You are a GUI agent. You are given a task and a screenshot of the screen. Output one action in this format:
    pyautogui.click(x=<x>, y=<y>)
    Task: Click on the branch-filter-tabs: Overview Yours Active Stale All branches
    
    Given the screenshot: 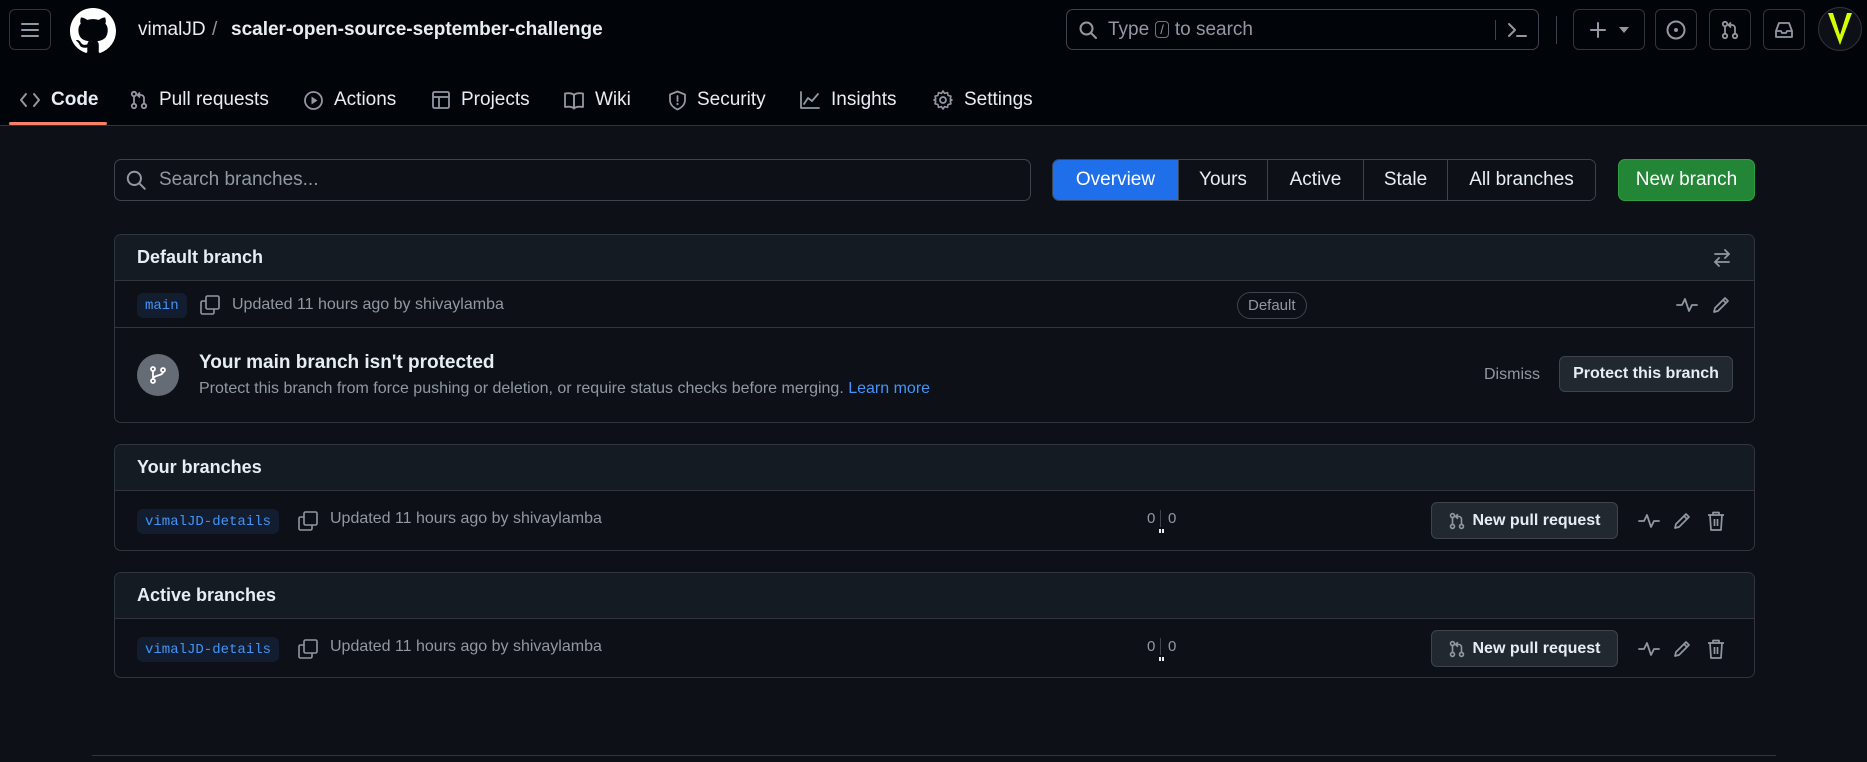 What is the action you would take?
    pyautogui.click(x=1324, y=180)
    